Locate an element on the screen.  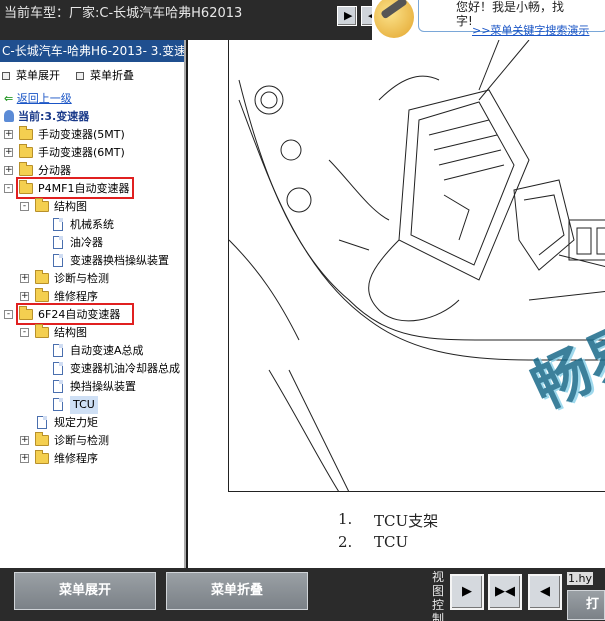
current-location: 当前:3.变速器 is located at coordinates (46, 117).